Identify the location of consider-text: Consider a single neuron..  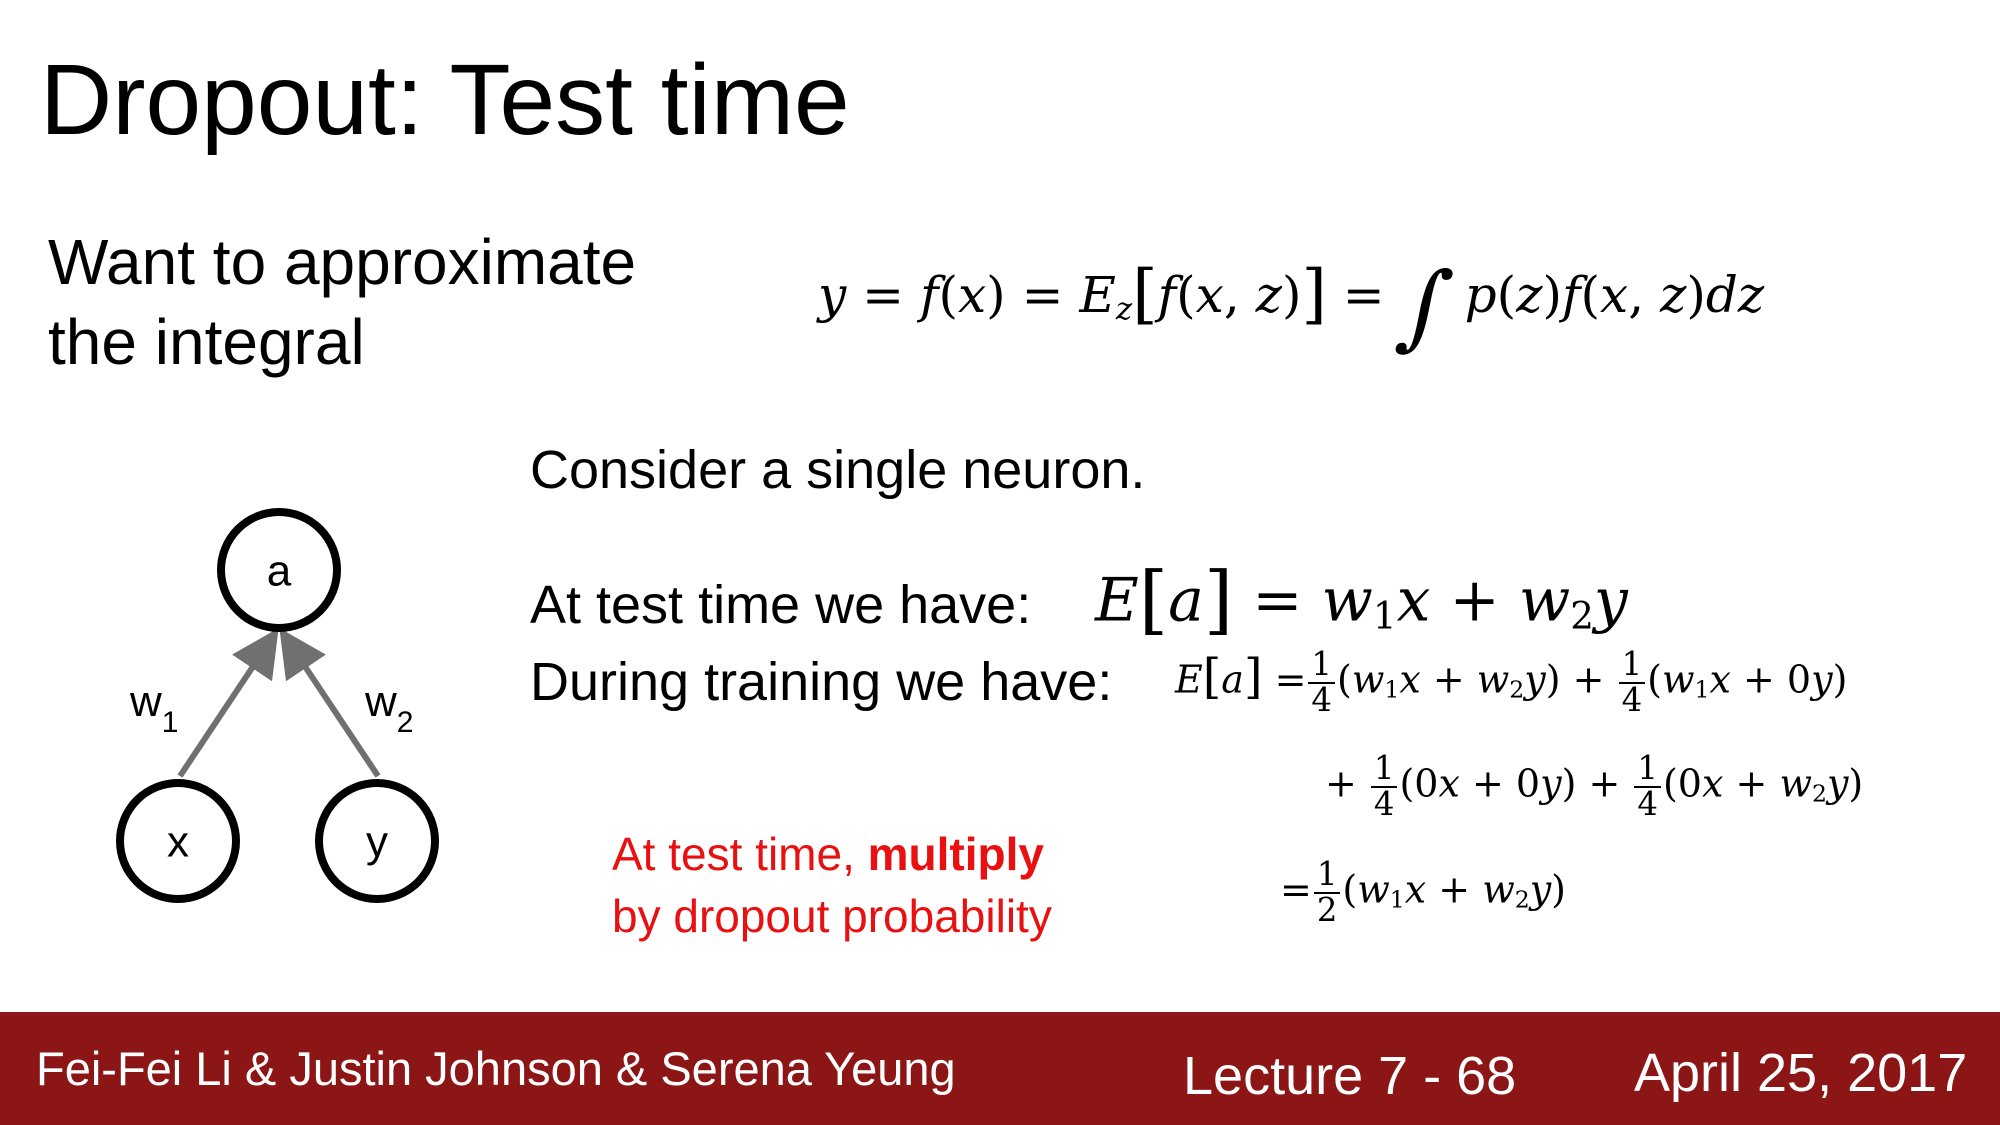
(838, 470).